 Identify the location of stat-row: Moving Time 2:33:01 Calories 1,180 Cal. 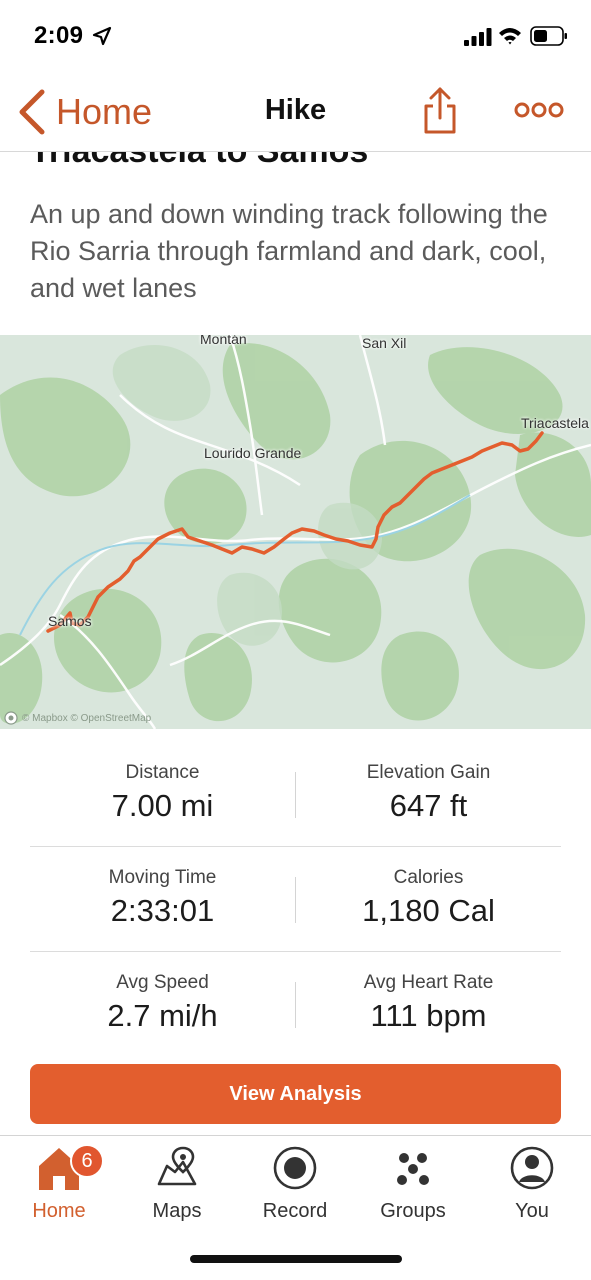
(295, 899).